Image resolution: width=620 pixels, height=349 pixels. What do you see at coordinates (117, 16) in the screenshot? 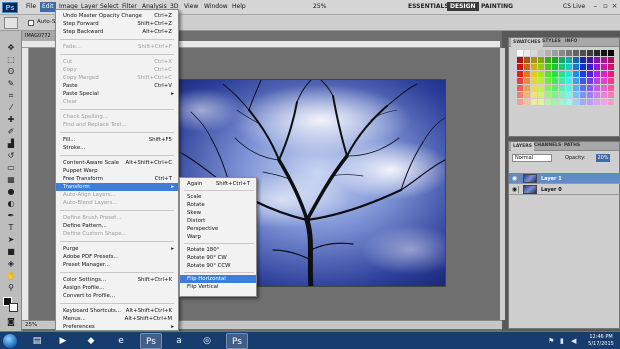
I see `edit-menu-item: Undo Master Opacity Change Ctrl+Z` at bounding box center [117, 16].